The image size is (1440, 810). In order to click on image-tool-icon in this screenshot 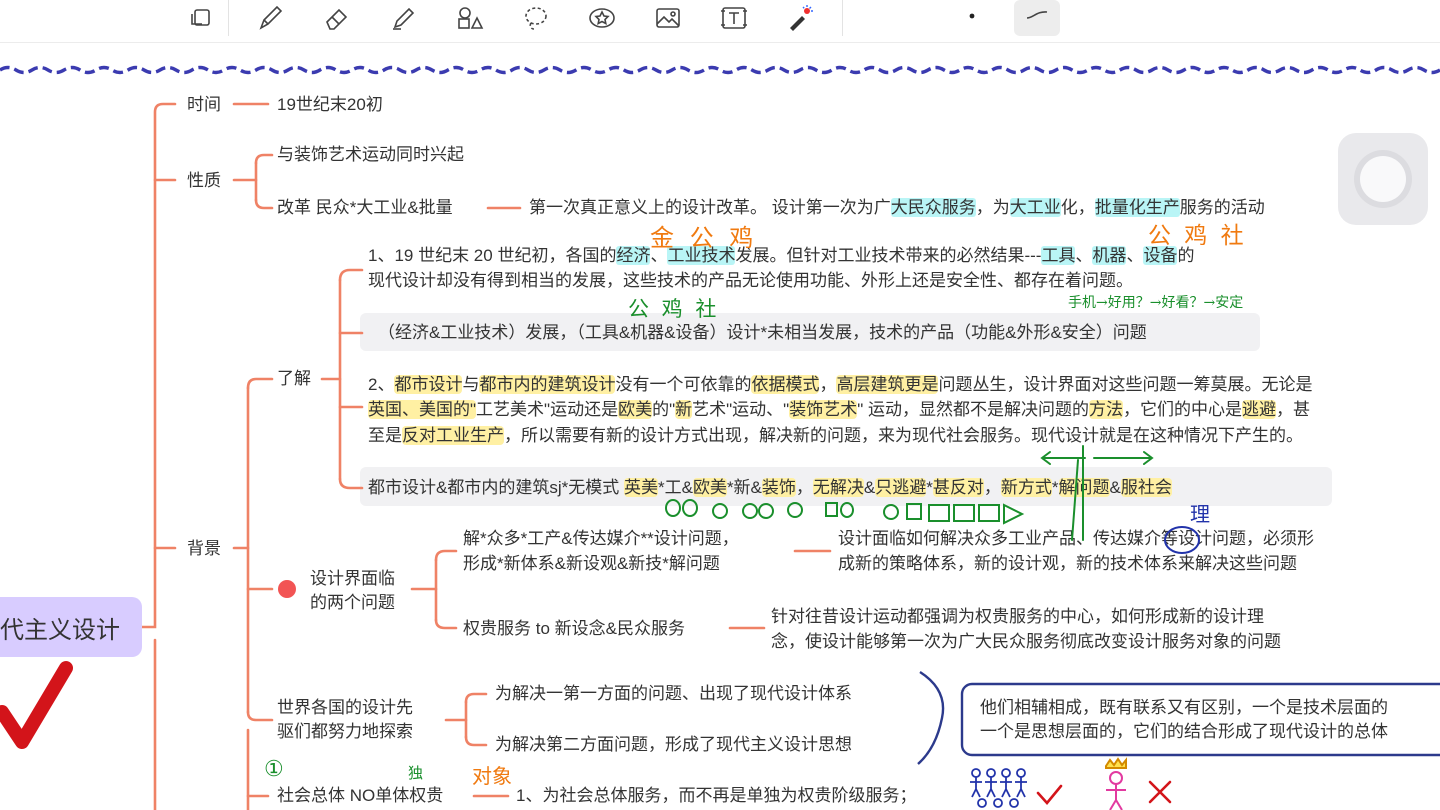, I will do `click(668, 18)`.